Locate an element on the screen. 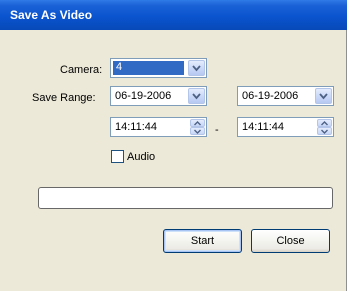 The image size is (348, 291). end-time-value: 14:11:44 is located at coordinates (263, 127).